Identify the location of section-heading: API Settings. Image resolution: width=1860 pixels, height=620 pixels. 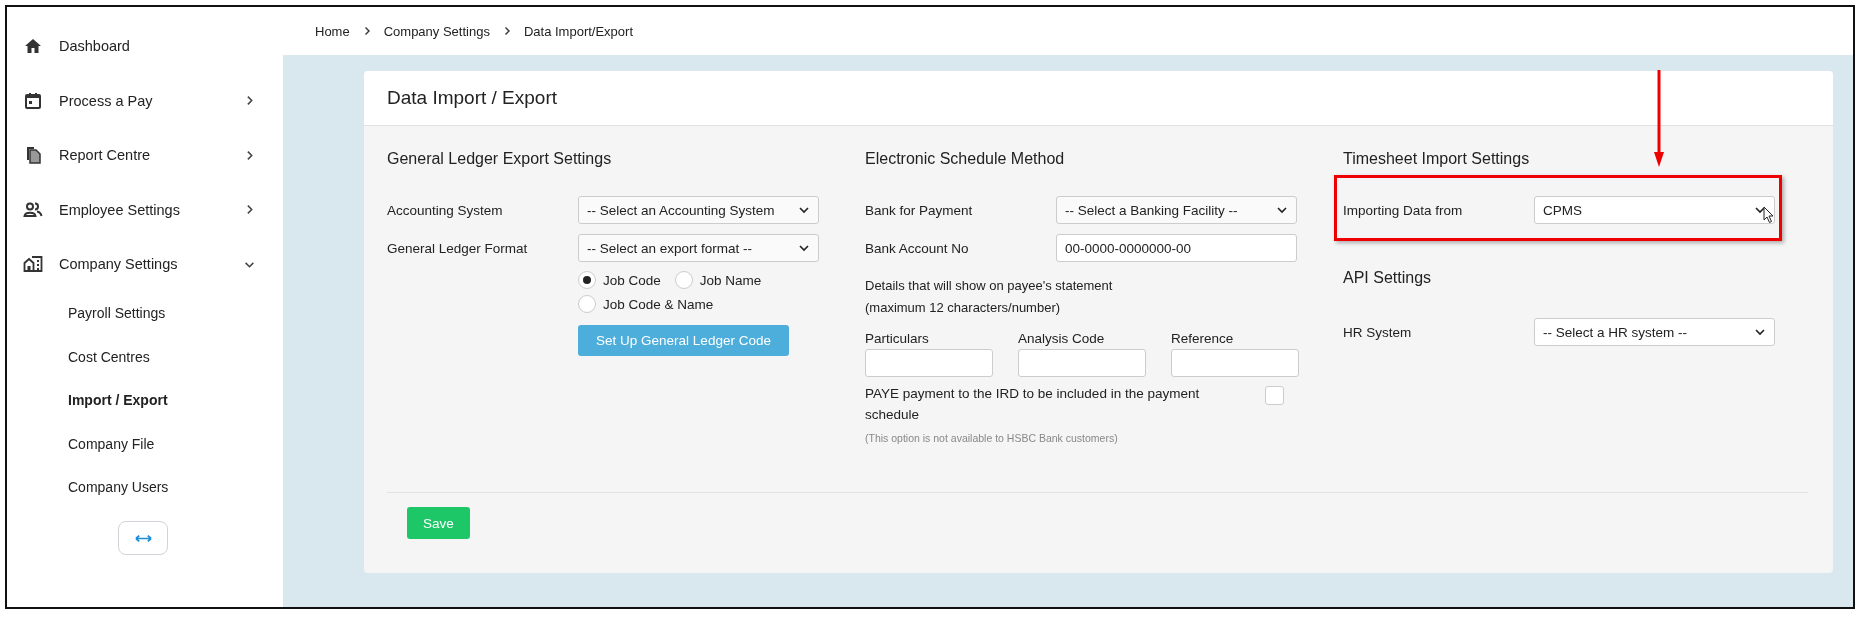
(1388, 278).